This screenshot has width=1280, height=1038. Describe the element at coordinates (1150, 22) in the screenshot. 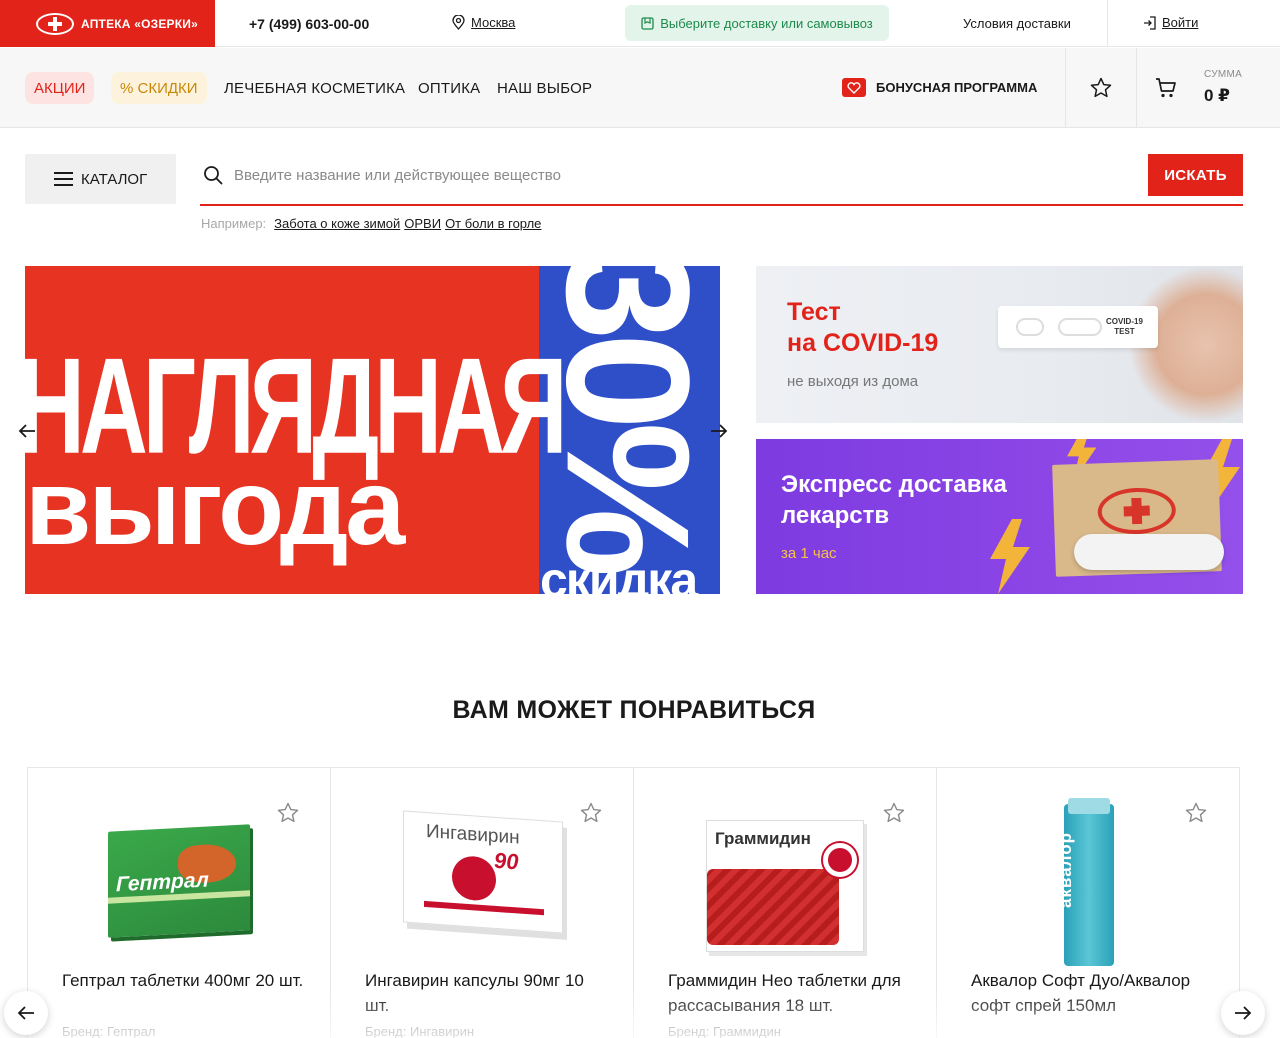

I see `login-icon` at that location.